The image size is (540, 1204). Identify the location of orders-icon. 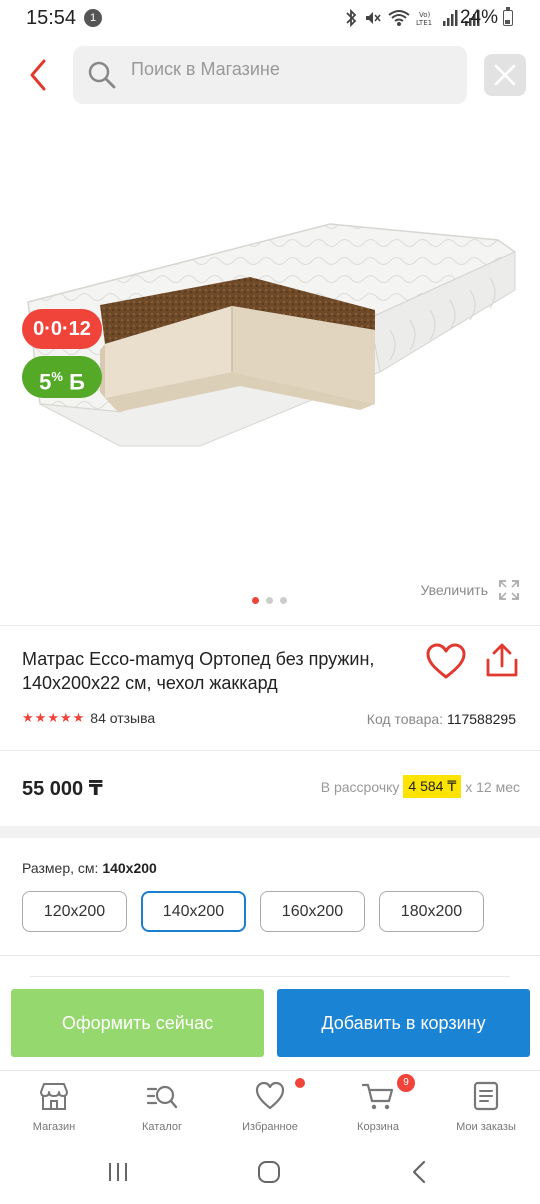
(486, 1096).